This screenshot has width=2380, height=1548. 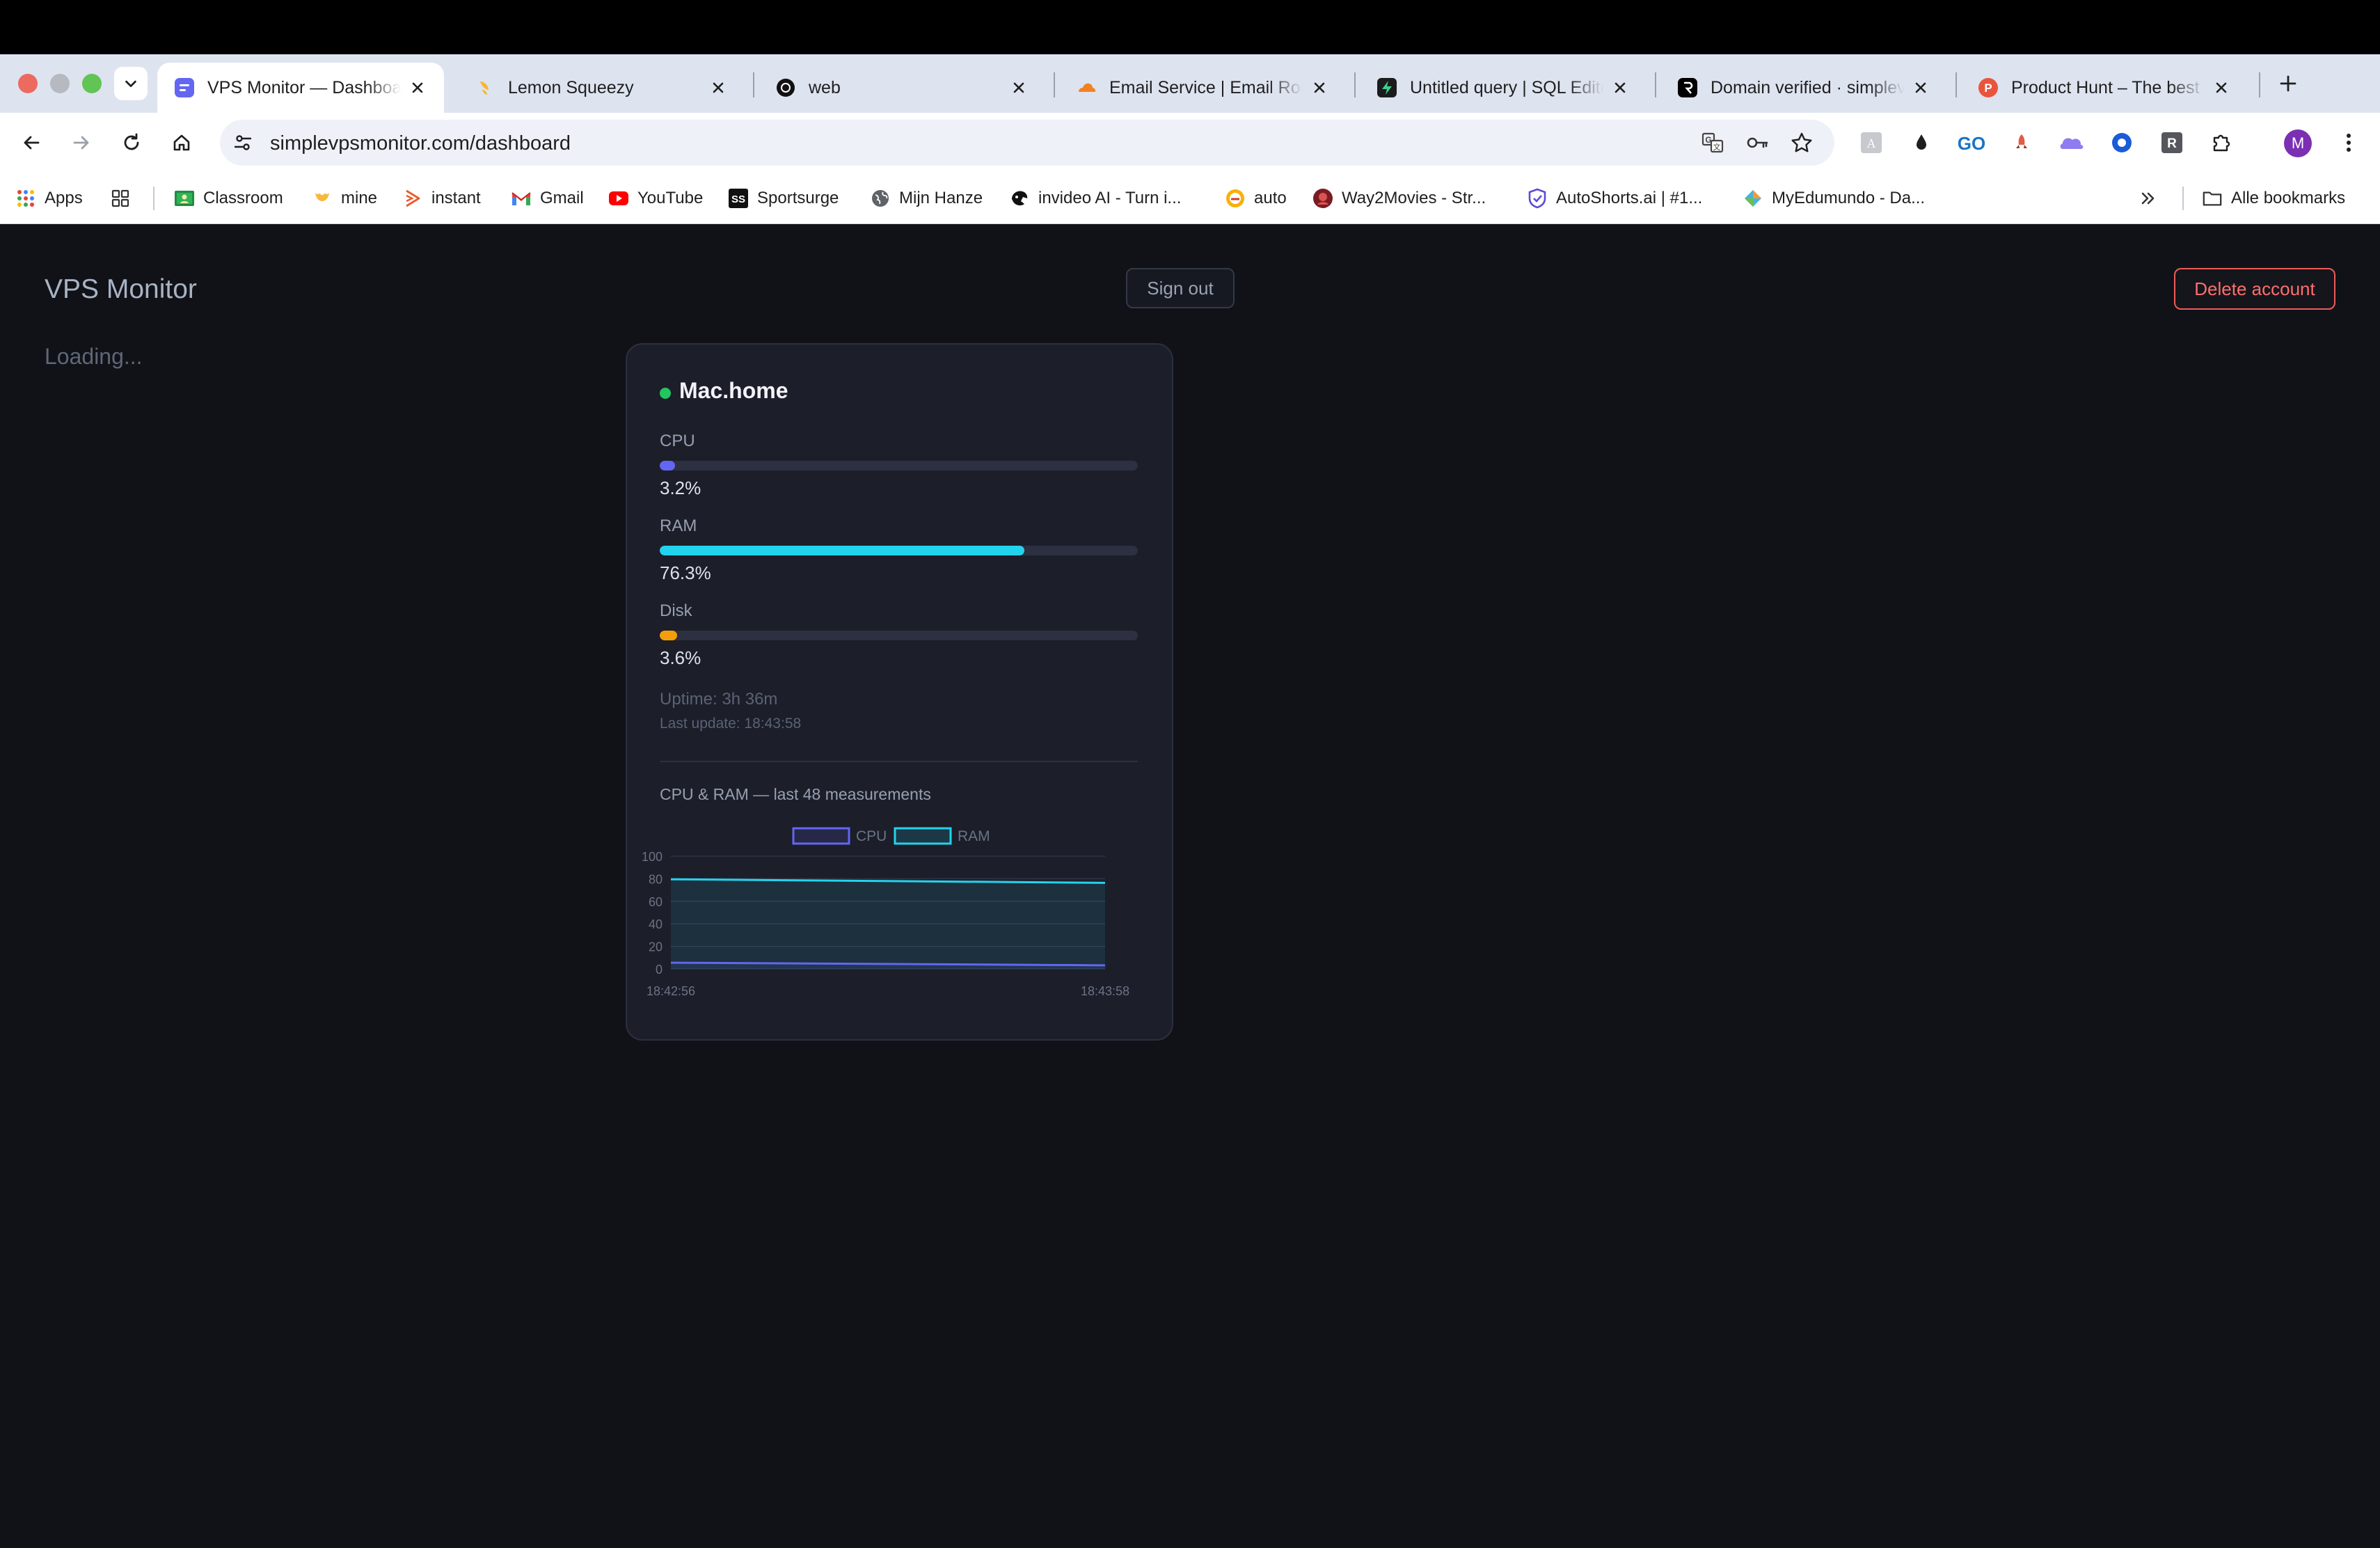 I want to click on tab-sql-editor: Untitled query | SQL Editor, so click(x=1504, y=88).